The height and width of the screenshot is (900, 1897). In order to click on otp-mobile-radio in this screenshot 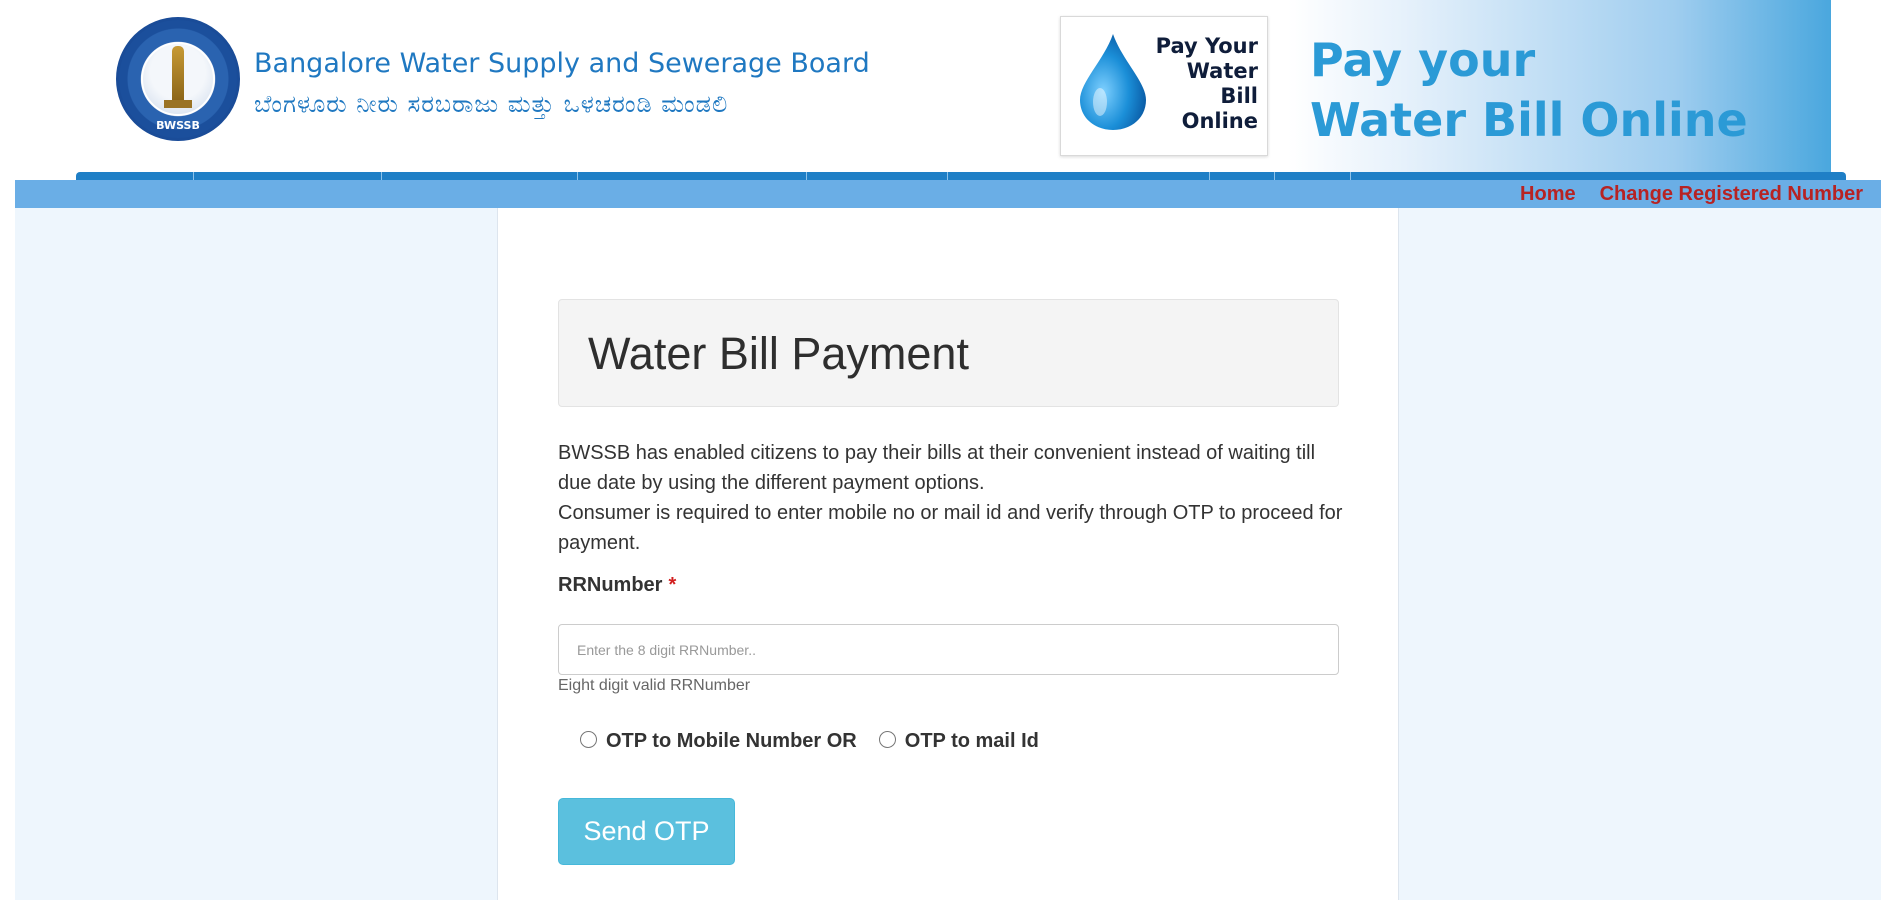, I will do `click(588, 739)`.